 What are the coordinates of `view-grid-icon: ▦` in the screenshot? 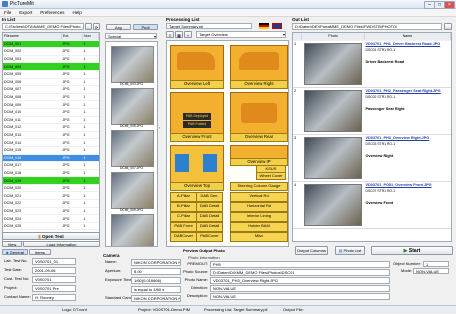 It's located at (179, 34).